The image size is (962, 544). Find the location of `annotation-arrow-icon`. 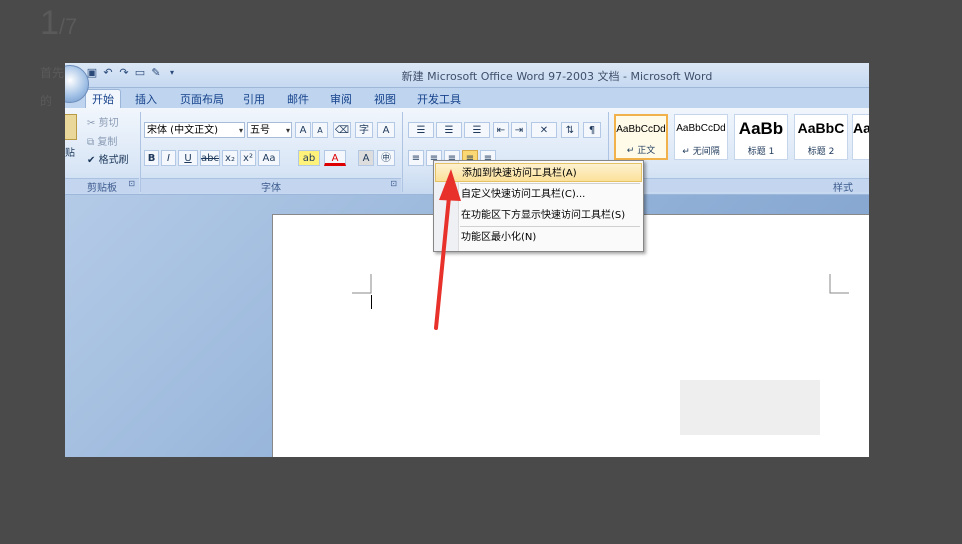

annotation-arrow-icon is located at coordinates (447, 249).